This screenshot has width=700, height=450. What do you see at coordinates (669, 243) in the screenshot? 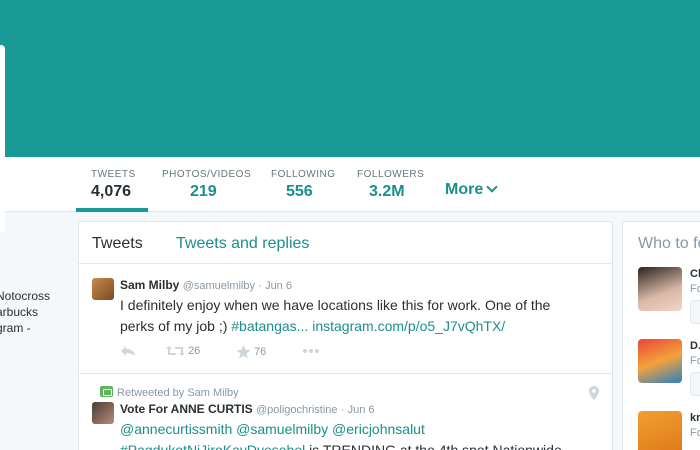
I see `who-to-follow-title: Who to follow` at bounding box center [669, 243].